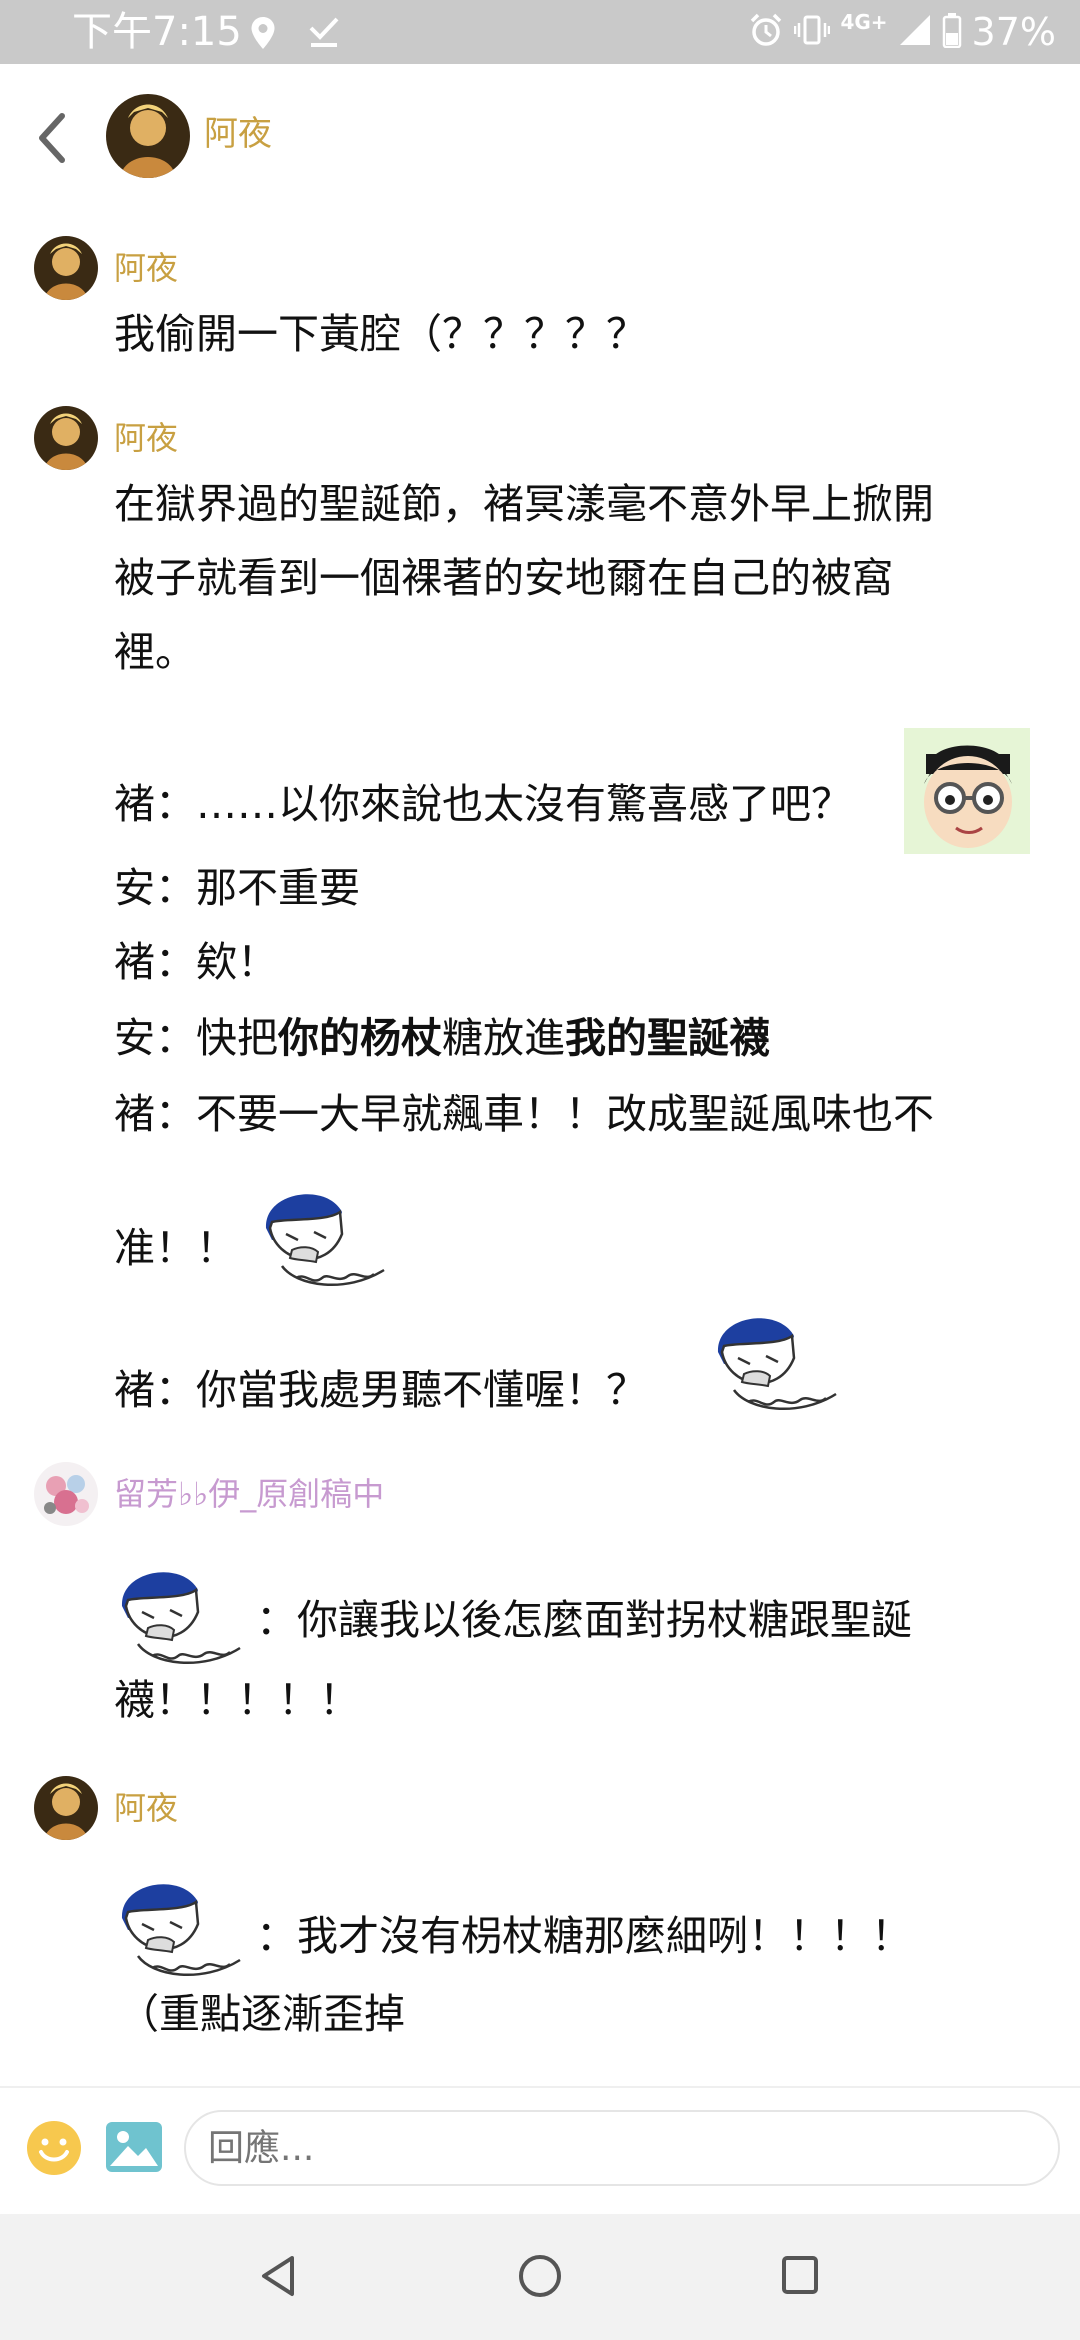  I want to click on location-icon, so click(263, 35).